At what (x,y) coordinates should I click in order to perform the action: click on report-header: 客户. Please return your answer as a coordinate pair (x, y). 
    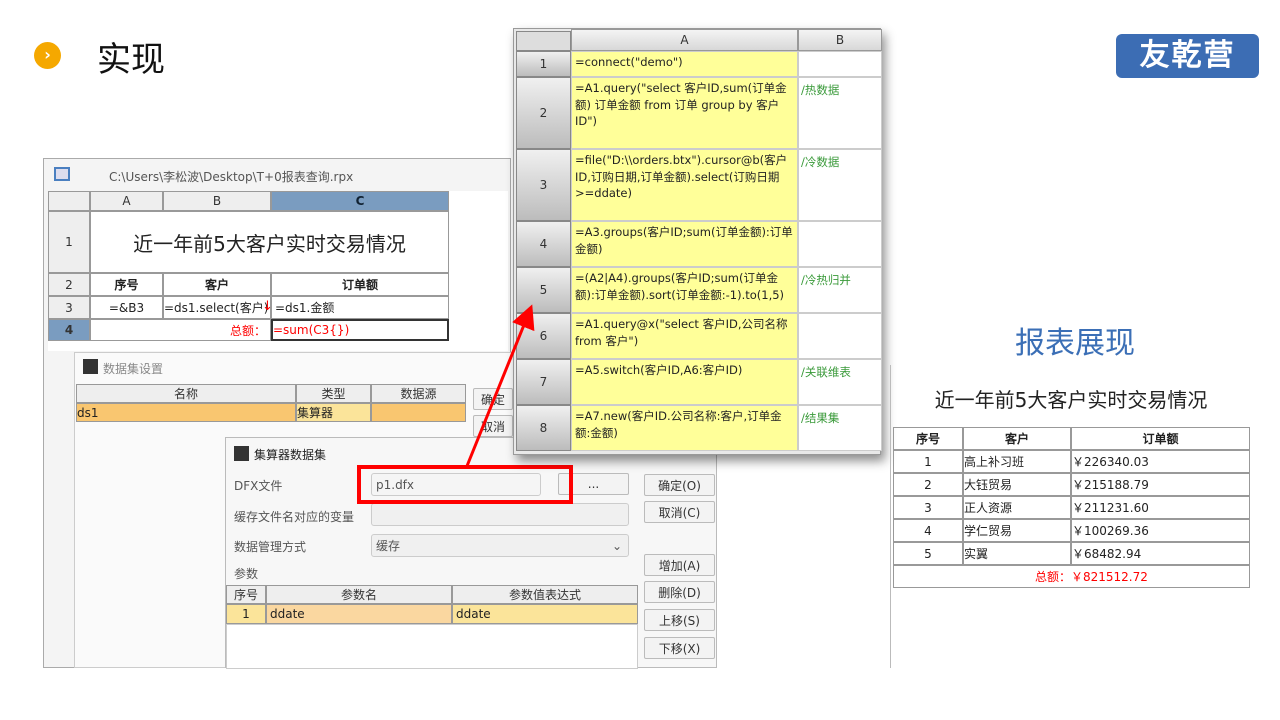
    Looking at the image, I should click on (1017, 438).